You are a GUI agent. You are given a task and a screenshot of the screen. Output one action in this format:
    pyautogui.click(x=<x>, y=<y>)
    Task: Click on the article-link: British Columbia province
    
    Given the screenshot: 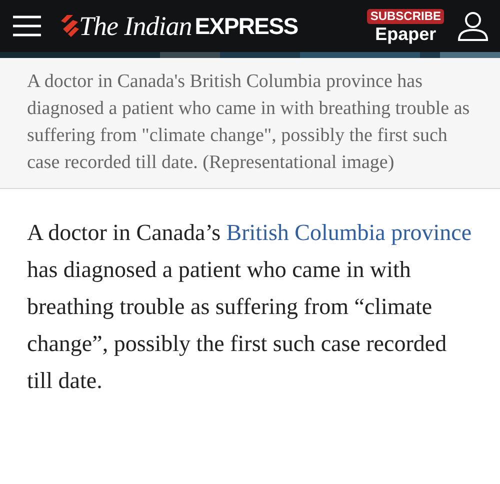 What is the action you would take?
    pyautogui.click(x=349, y=232)
    